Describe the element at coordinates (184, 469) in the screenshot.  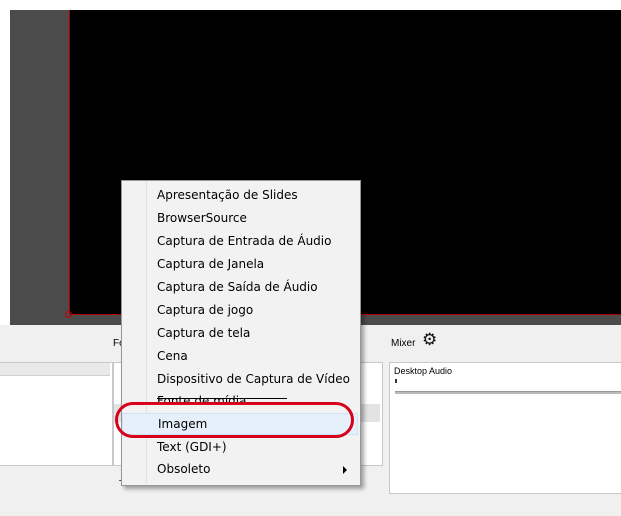
I see `menu-item-label: Obsoleto` at that location.